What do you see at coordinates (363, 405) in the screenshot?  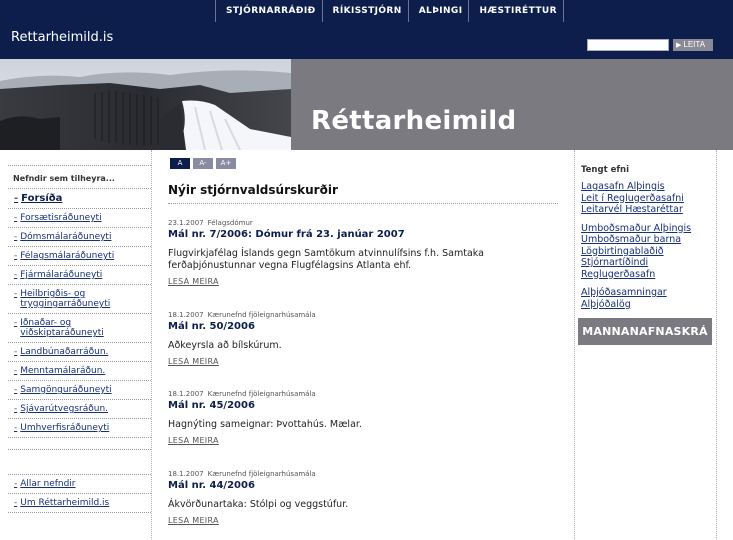 I see `entry-title: Mál nr. 45/2006` at bounding box center [363, 405].